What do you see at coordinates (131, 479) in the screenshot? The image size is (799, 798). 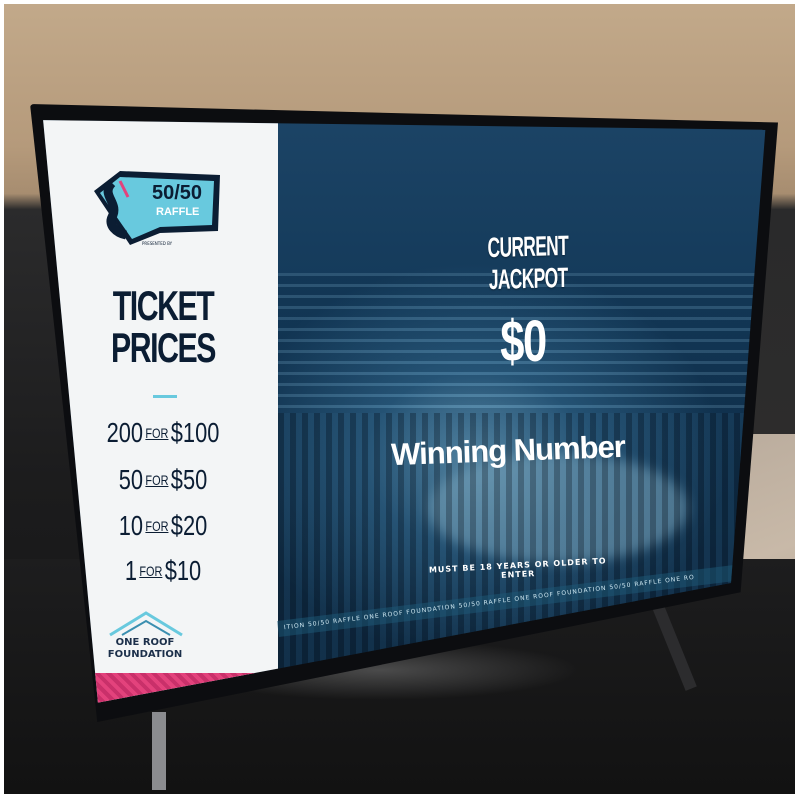 I see `price-qty: 50` at bounding box center [131, 479].